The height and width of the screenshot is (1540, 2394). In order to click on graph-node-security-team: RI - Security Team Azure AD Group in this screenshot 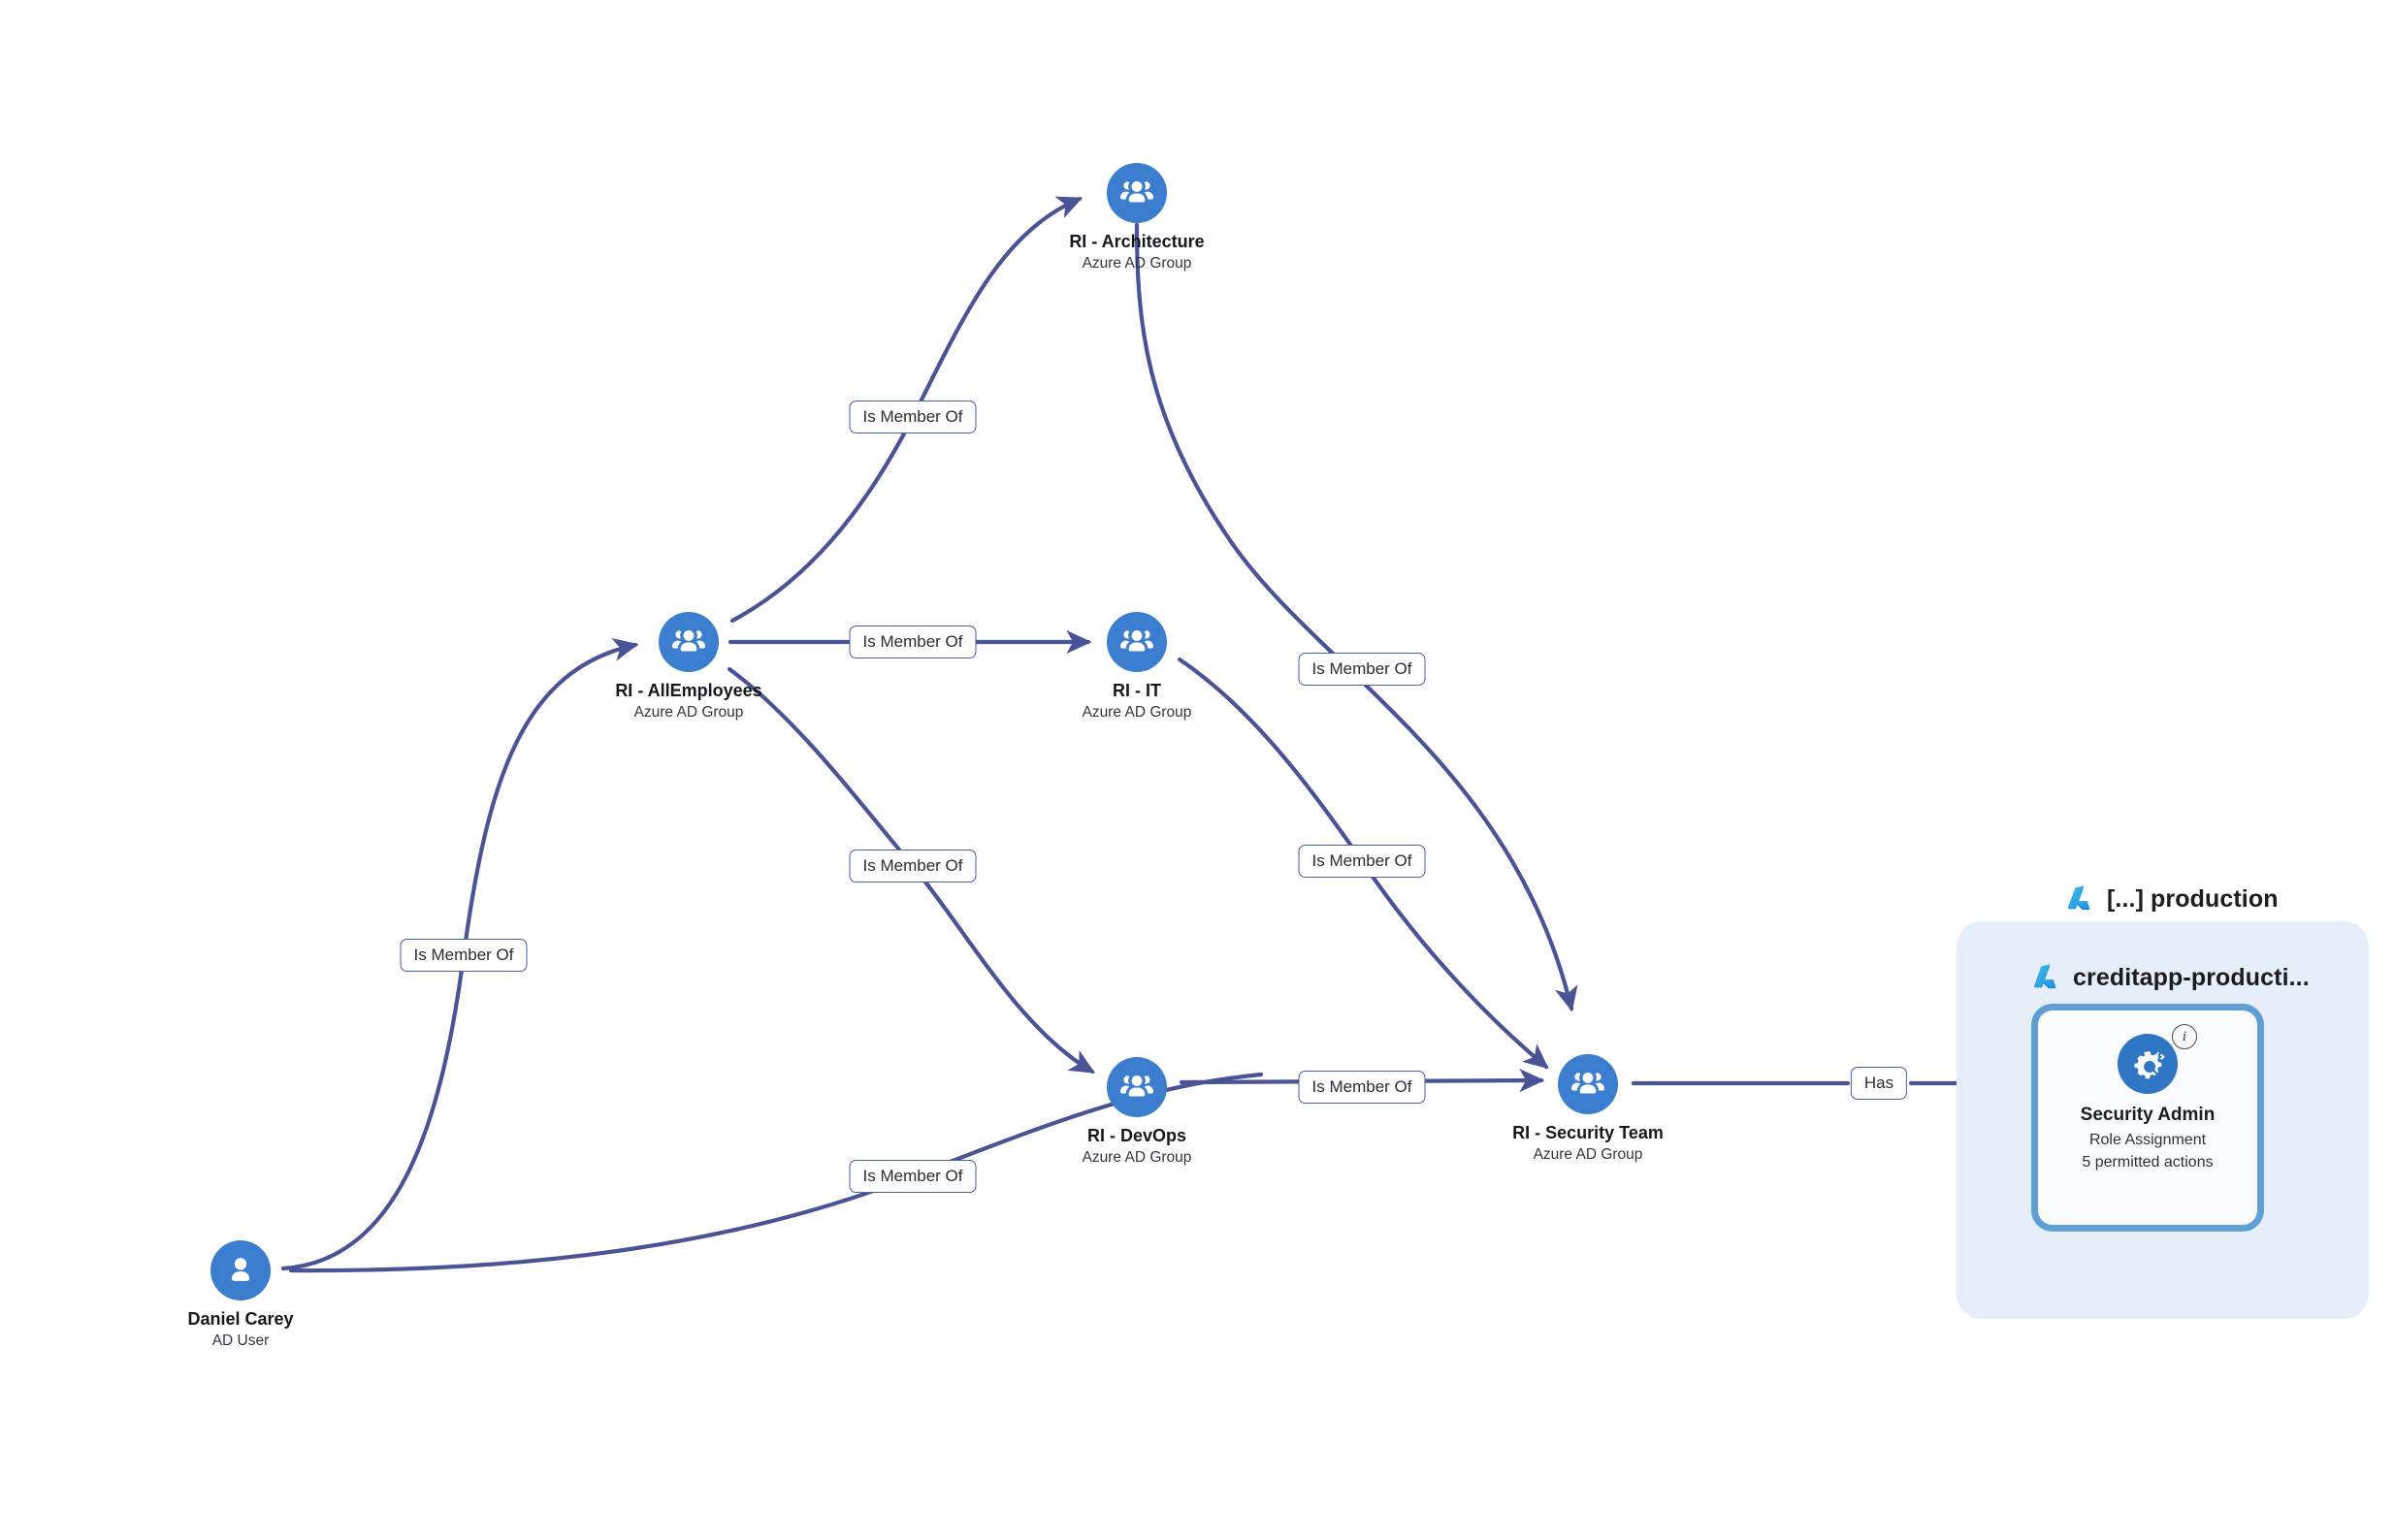, I will do `click(1588, 1109)`.